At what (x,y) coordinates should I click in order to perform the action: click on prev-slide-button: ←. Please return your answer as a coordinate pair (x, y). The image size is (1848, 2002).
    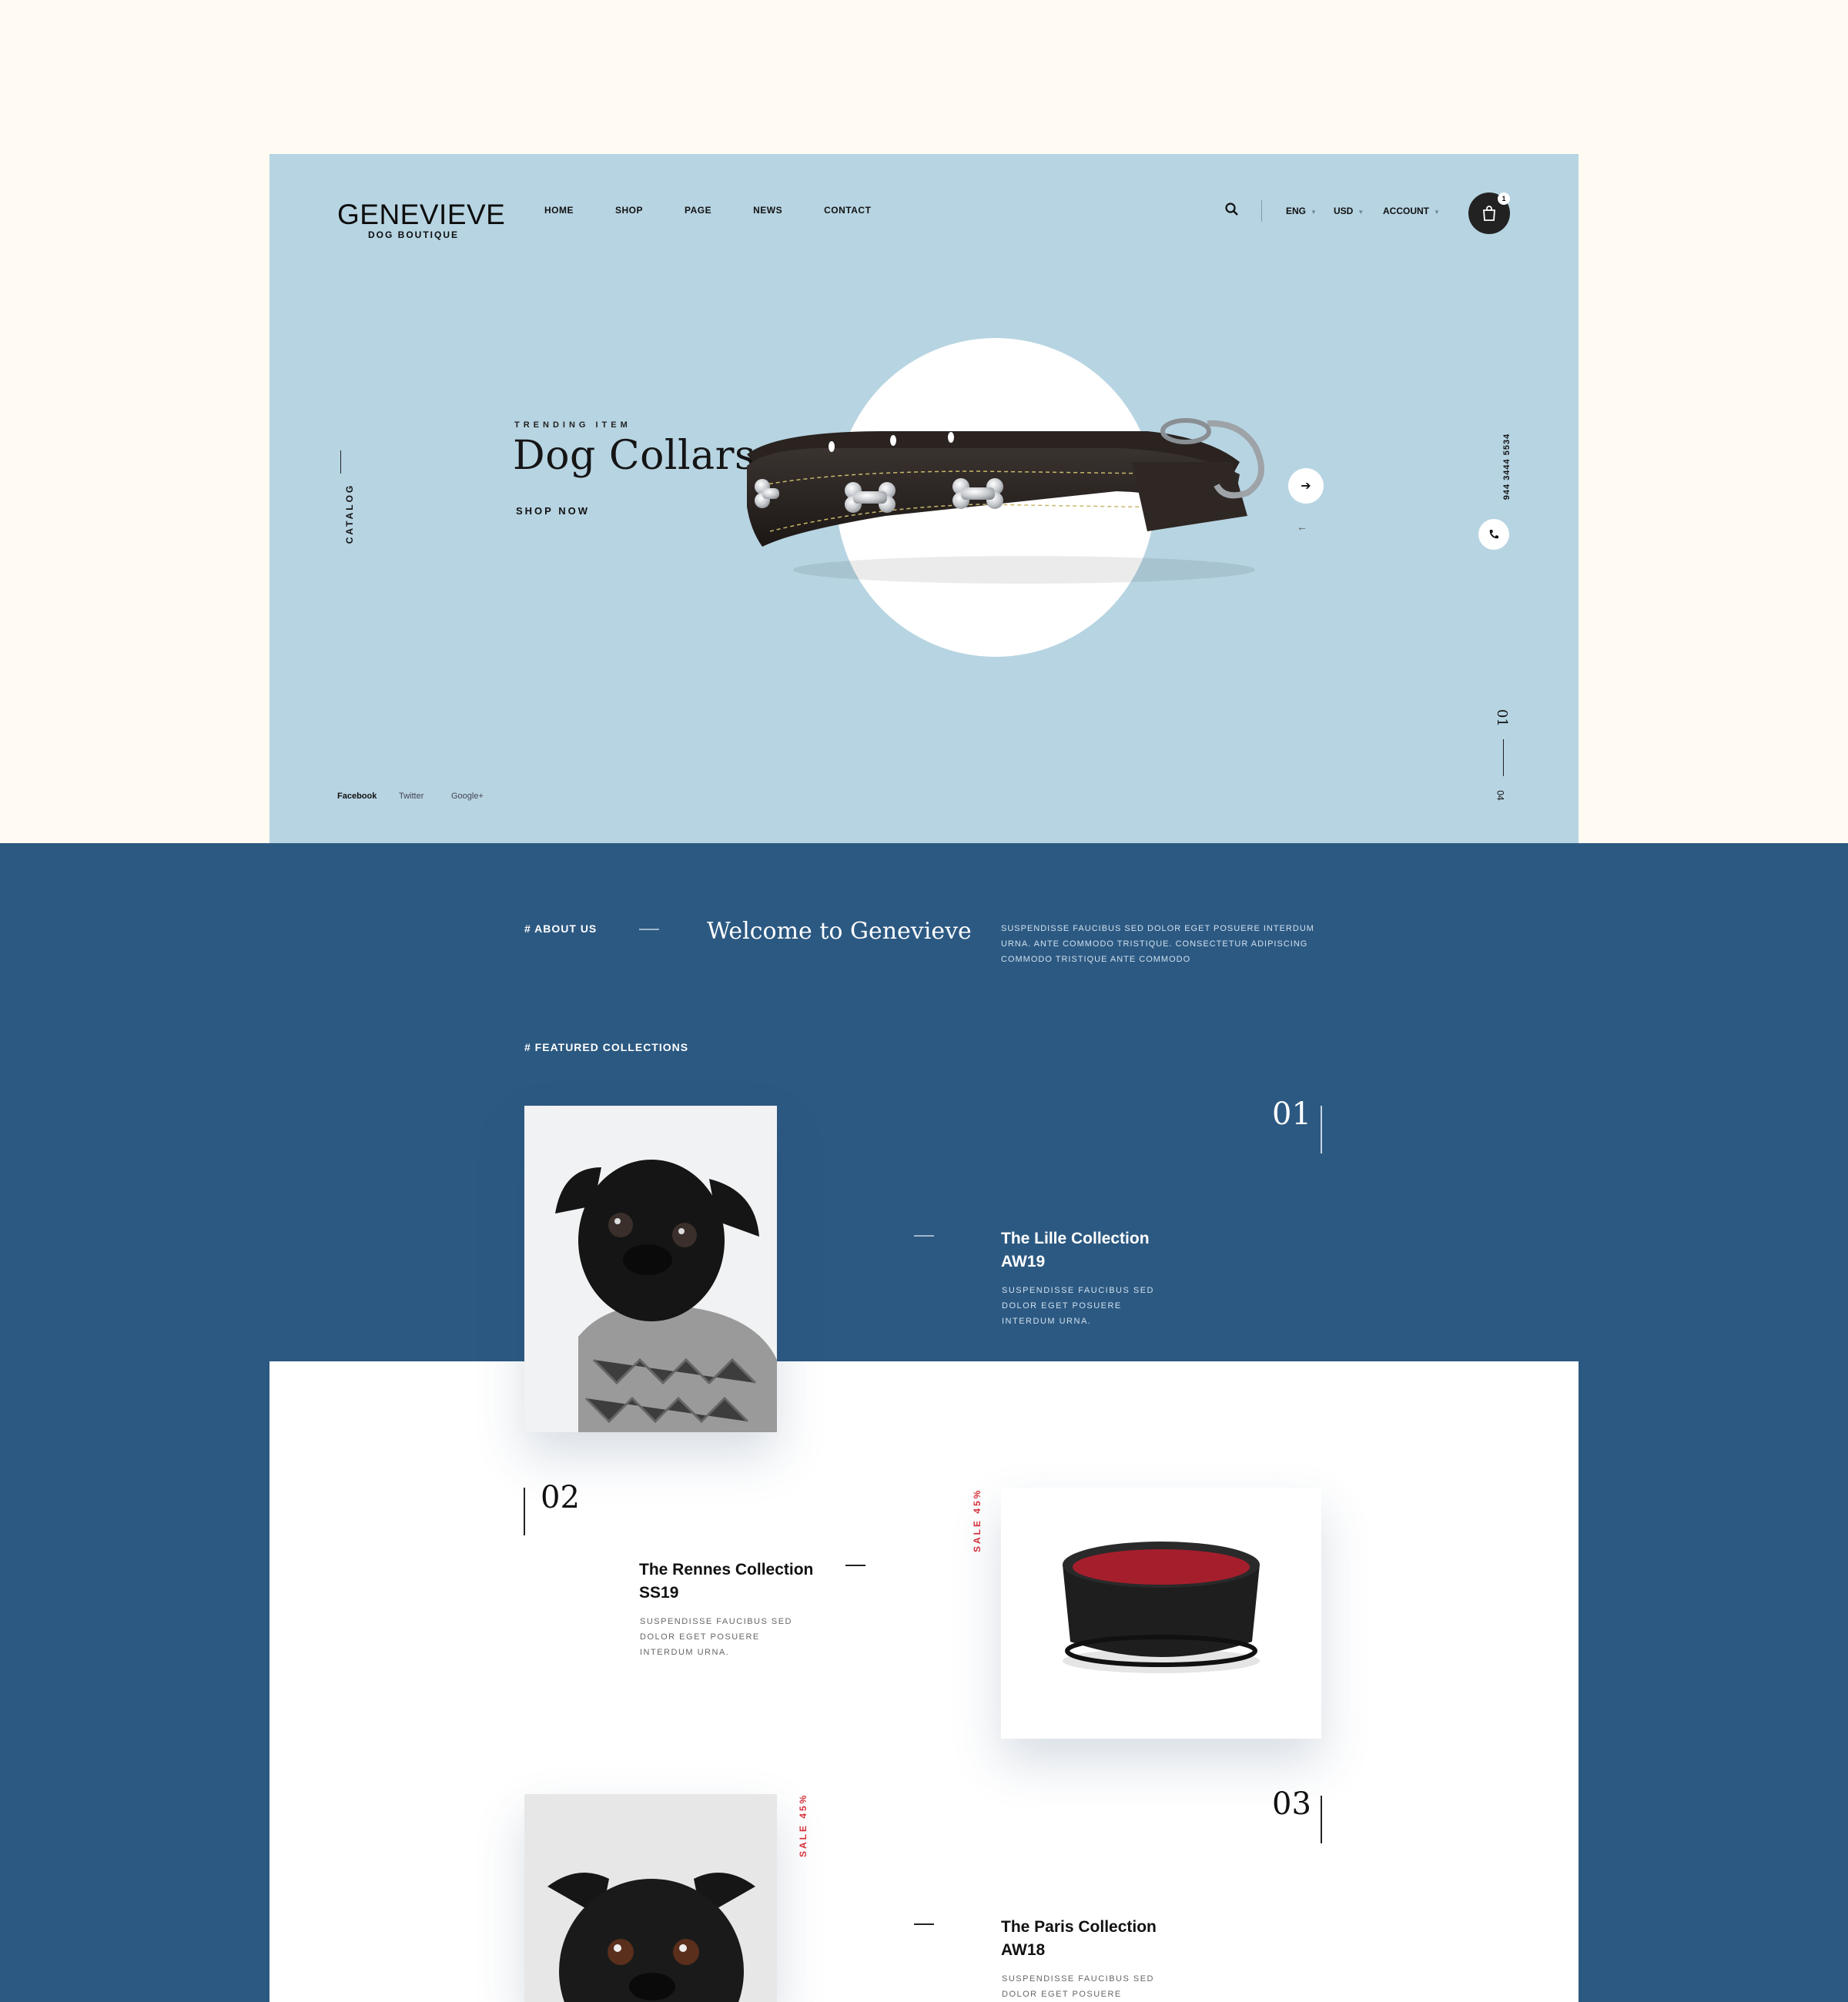
    Looking at the image, I should click on (1302, 527).